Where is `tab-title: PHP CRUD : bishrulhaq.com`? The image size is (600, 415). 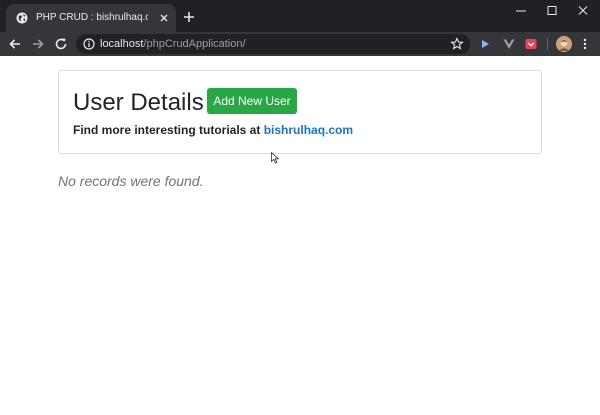 tab-title: PHP CRUD : bishrulhaq.com is located at coordinates (92, 17).